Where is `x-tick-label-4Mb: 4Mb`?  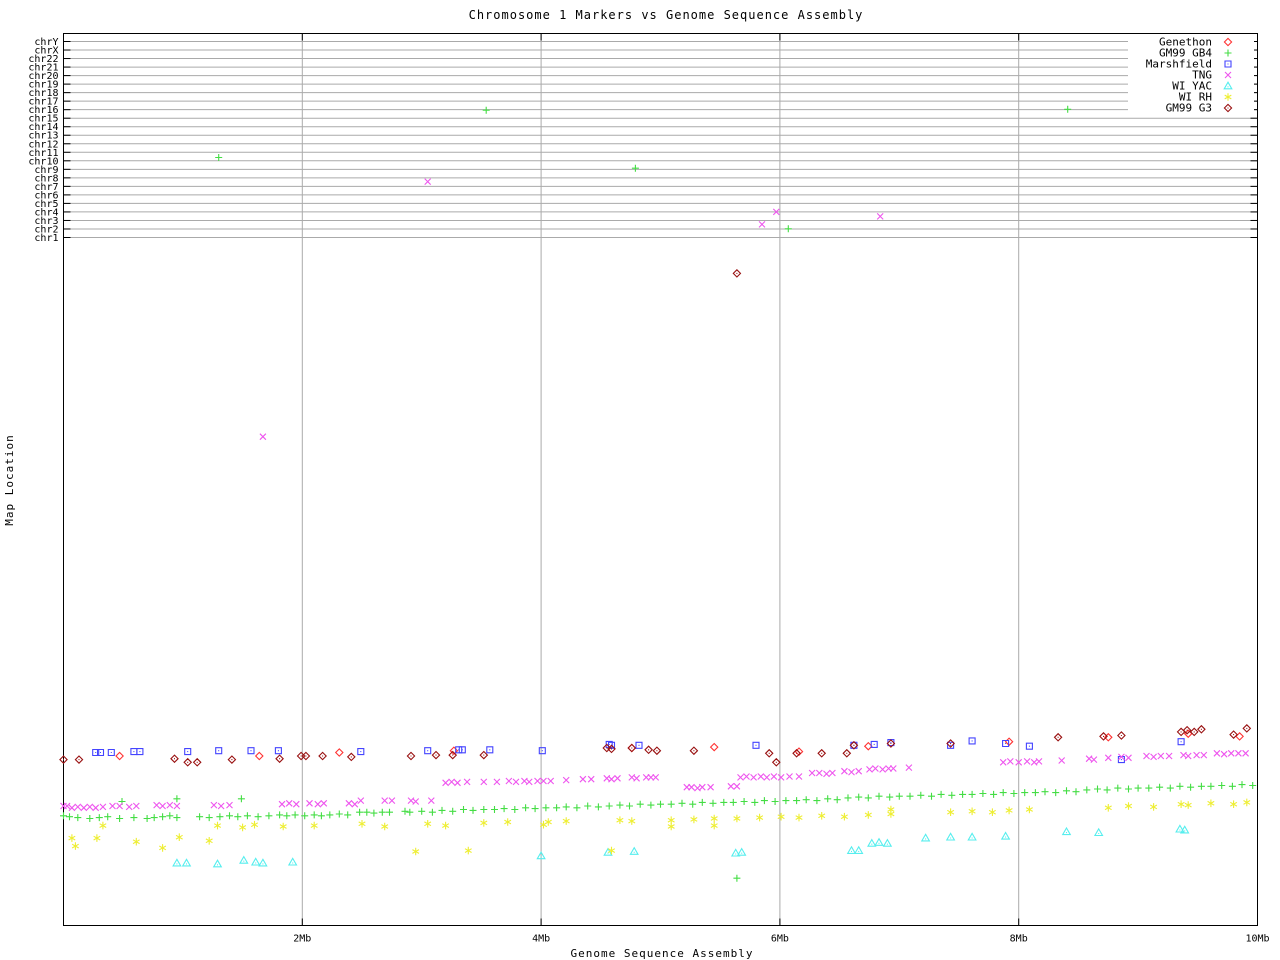 x-tick-label-4Mb: 4Mb is located at coordinates (541, 939).